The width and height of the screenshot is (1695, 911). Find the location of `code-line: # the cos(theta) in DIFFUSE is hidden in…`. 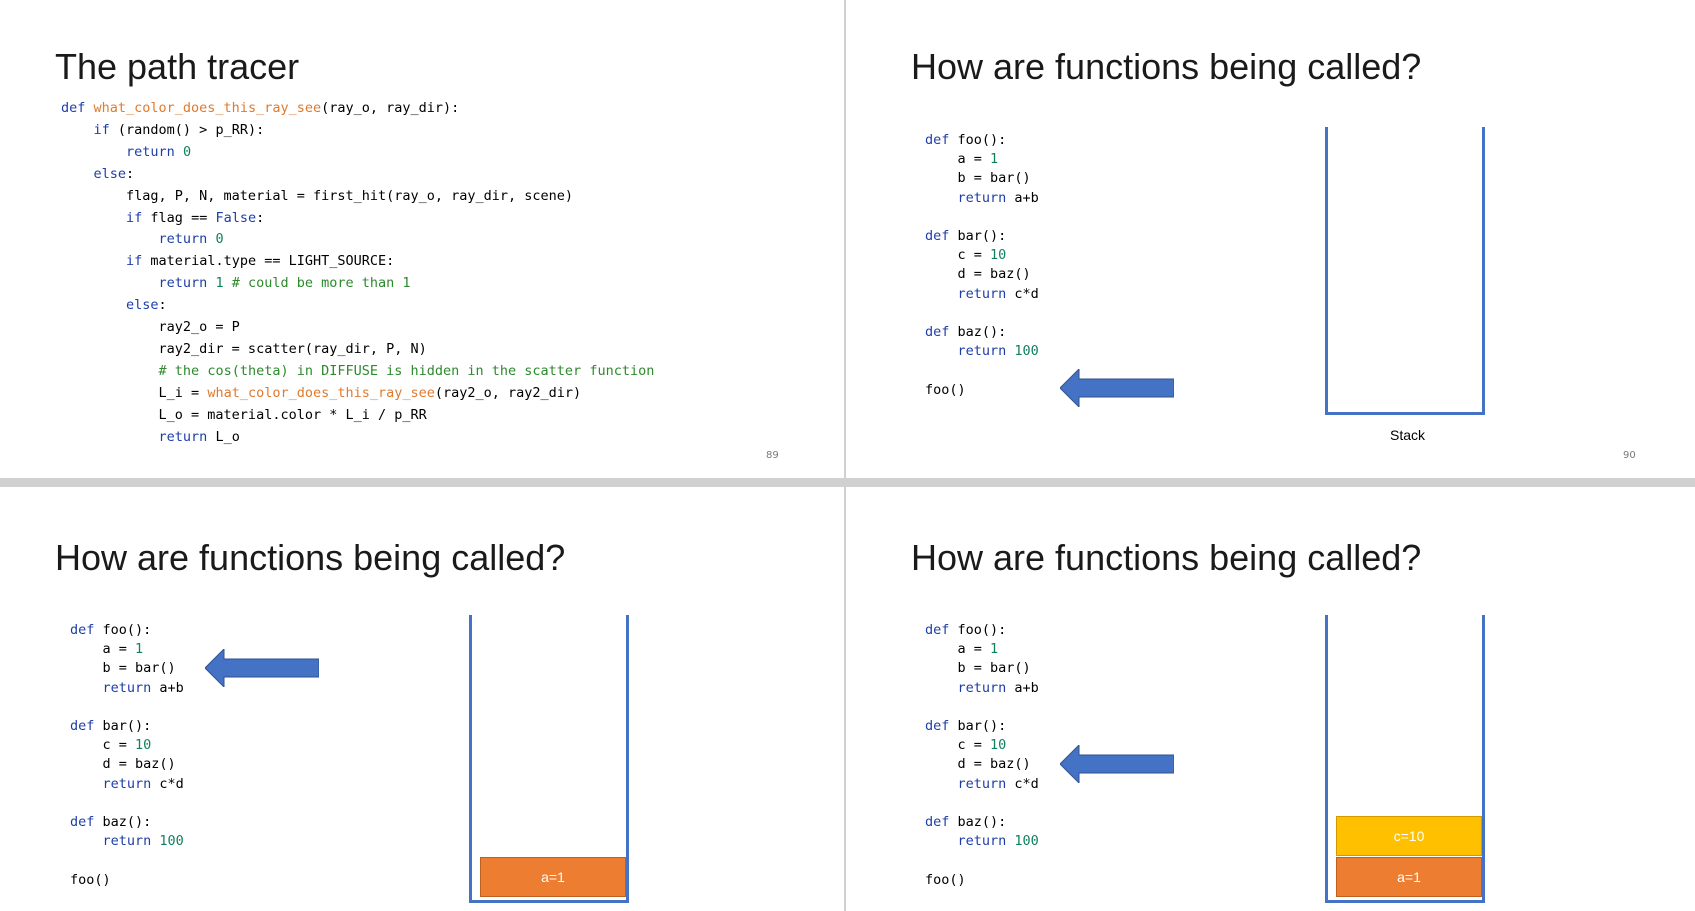

code-line: # the cos(theta) in DIFFUSE is hidden in… is located at coordinates (406, 370).